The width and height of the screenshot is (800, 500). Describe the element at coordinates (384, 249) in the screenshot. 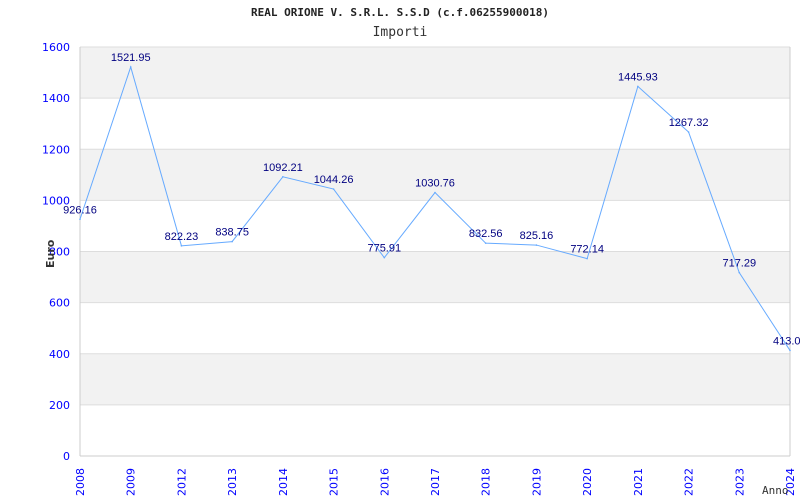

I see `data-label: 775.91` at that location.